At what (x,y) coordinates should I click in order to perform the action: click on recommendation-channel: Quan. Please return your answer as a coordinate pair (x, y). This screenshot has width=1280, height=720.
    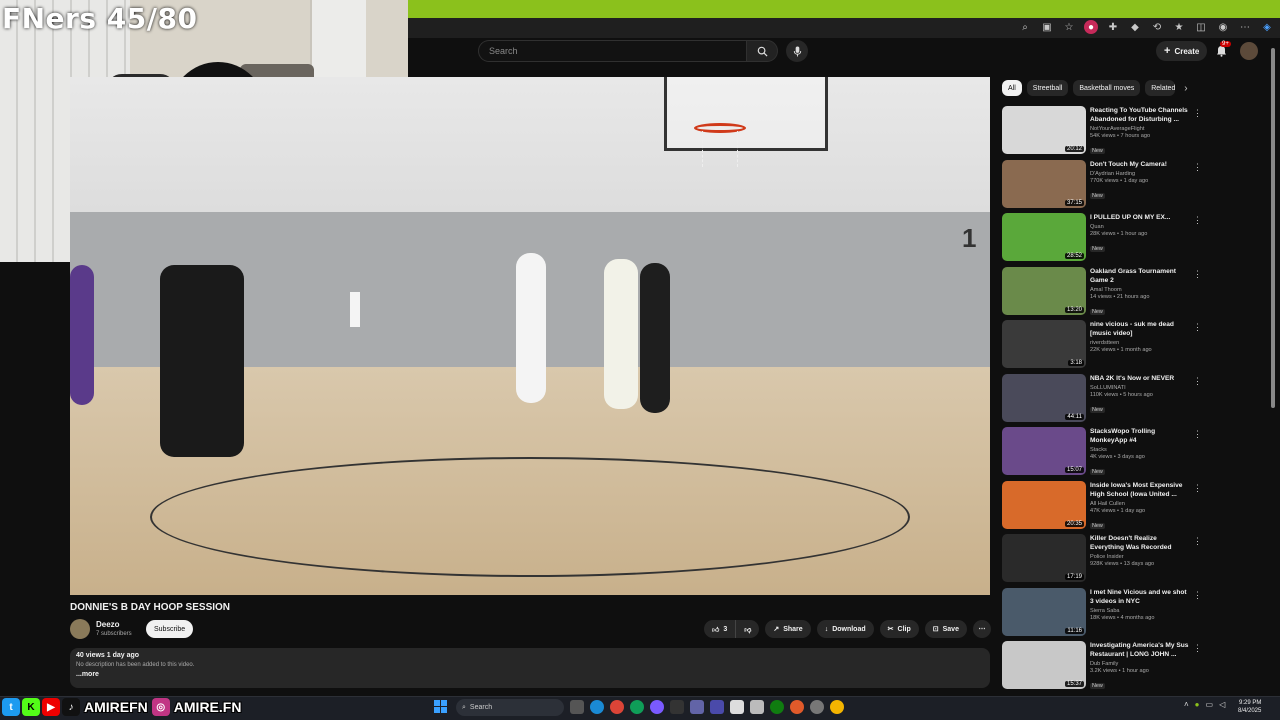
    Looking at the image, I should click on (1140, 227).